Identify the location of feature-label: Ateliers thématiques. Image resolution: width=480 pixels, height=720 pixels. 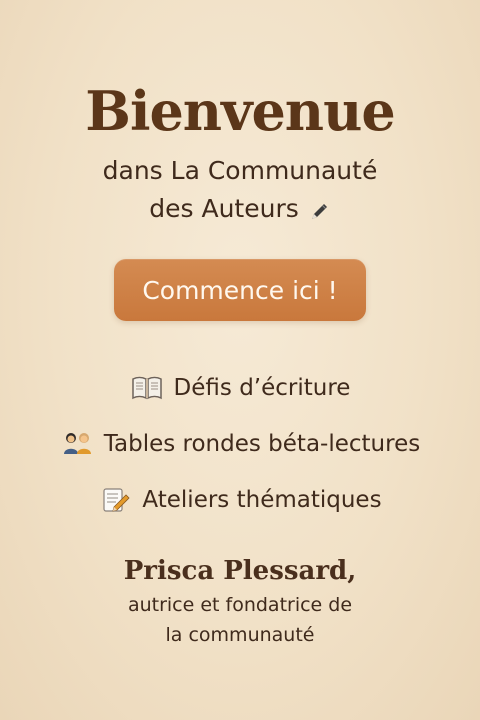
(262, 500).